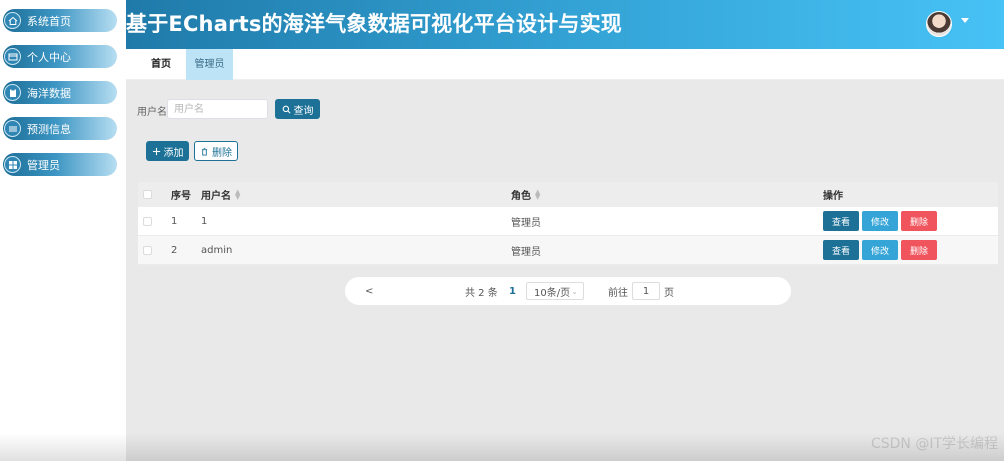 This screenshot has width=1004, height=461. Describe the element at coordinates (216, 196) in the screenshot. I see `col-username-label: 用户名` at that location.